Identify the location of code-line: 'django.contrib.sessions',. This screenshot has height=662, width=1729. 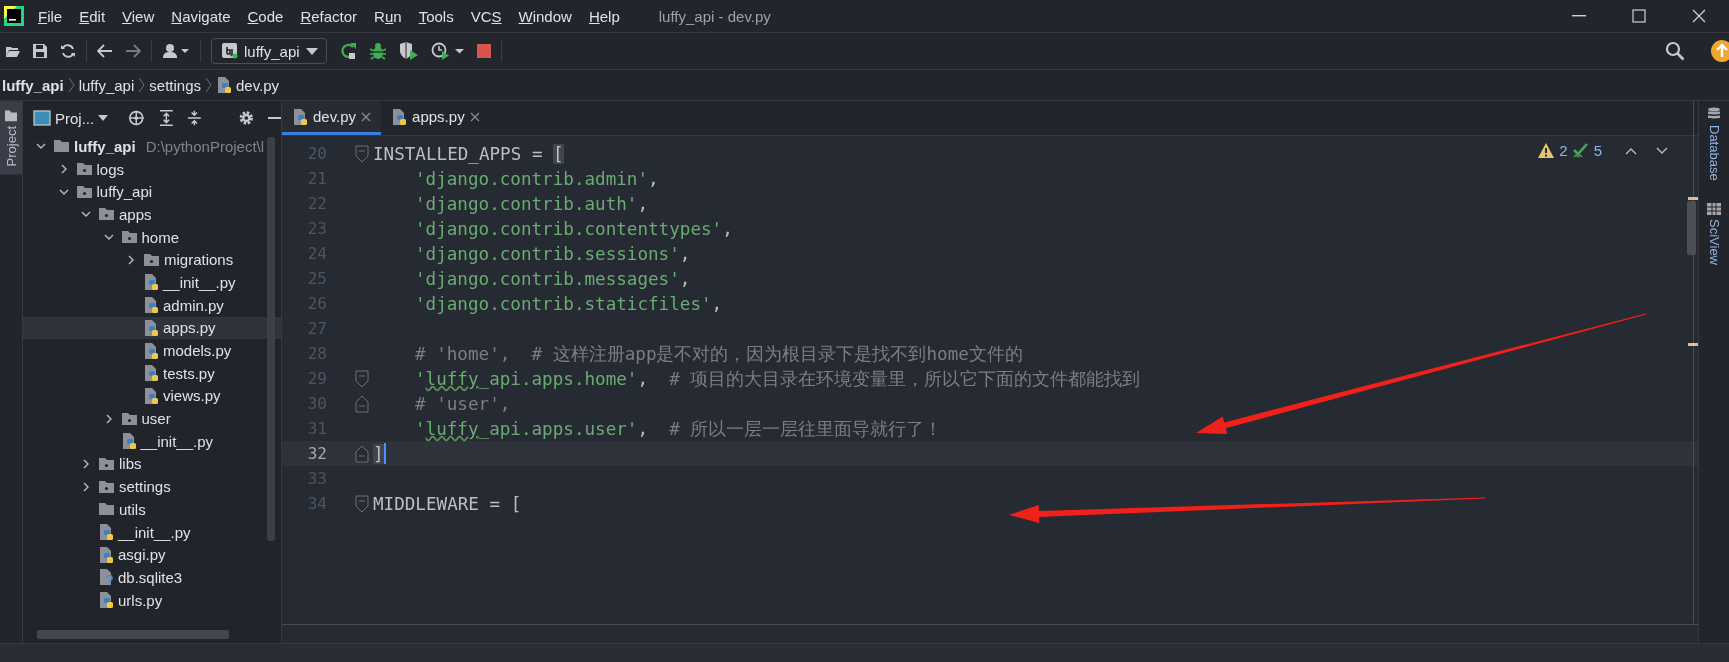
(553, 253).